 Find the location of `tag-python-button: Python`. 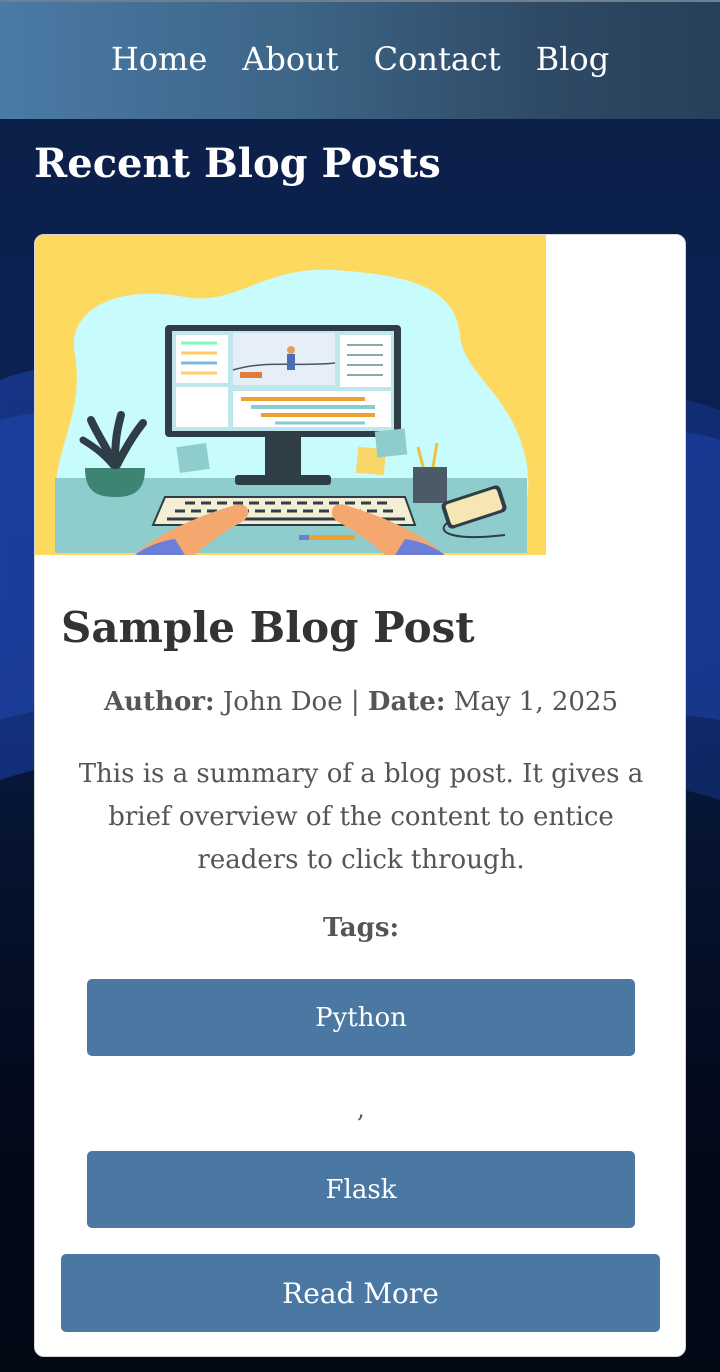

tag-python-button: Python is located at coordinates (361, 1017).